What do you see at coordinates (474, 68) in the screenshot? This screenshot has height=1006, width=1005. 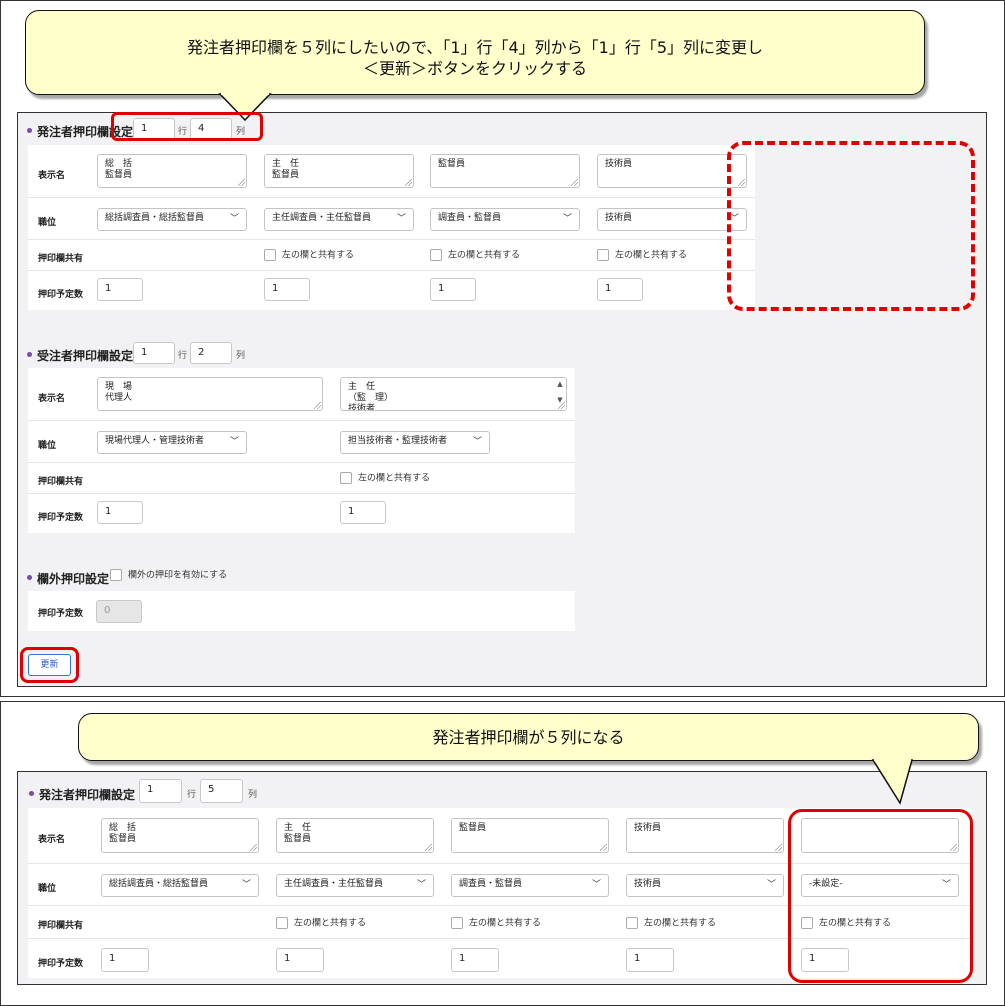 I see `instruction-line-2: ＜更新＞ボタンをクリックする` at bounding box center [474, 68].